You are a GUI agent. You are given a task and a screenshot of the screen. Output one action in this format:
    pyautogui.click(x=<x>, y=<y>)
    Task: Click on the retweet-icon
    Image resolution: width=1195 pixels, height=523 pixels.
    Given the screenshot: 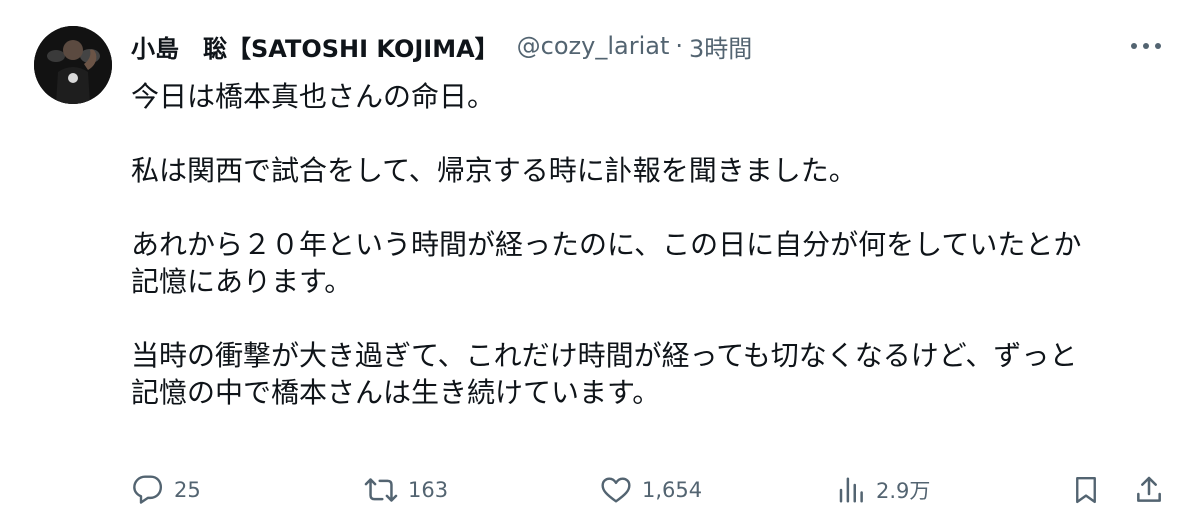 What is the action you would take?
    pyautogui.click(x=381, y=490)
    